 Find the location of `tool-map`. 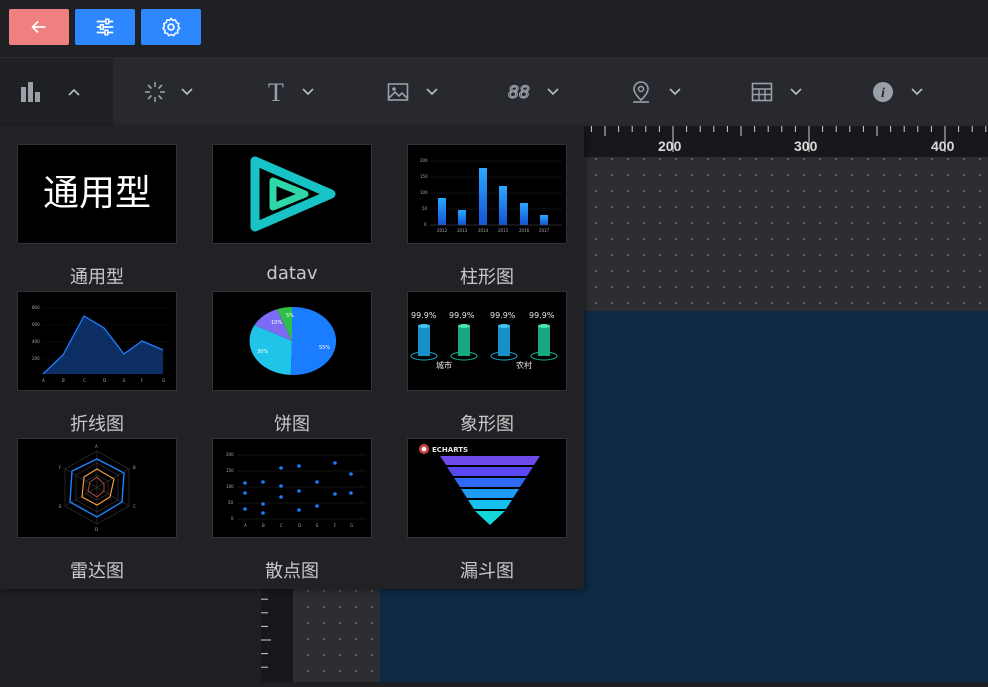

tool-map is located at coordinates (655, 92).